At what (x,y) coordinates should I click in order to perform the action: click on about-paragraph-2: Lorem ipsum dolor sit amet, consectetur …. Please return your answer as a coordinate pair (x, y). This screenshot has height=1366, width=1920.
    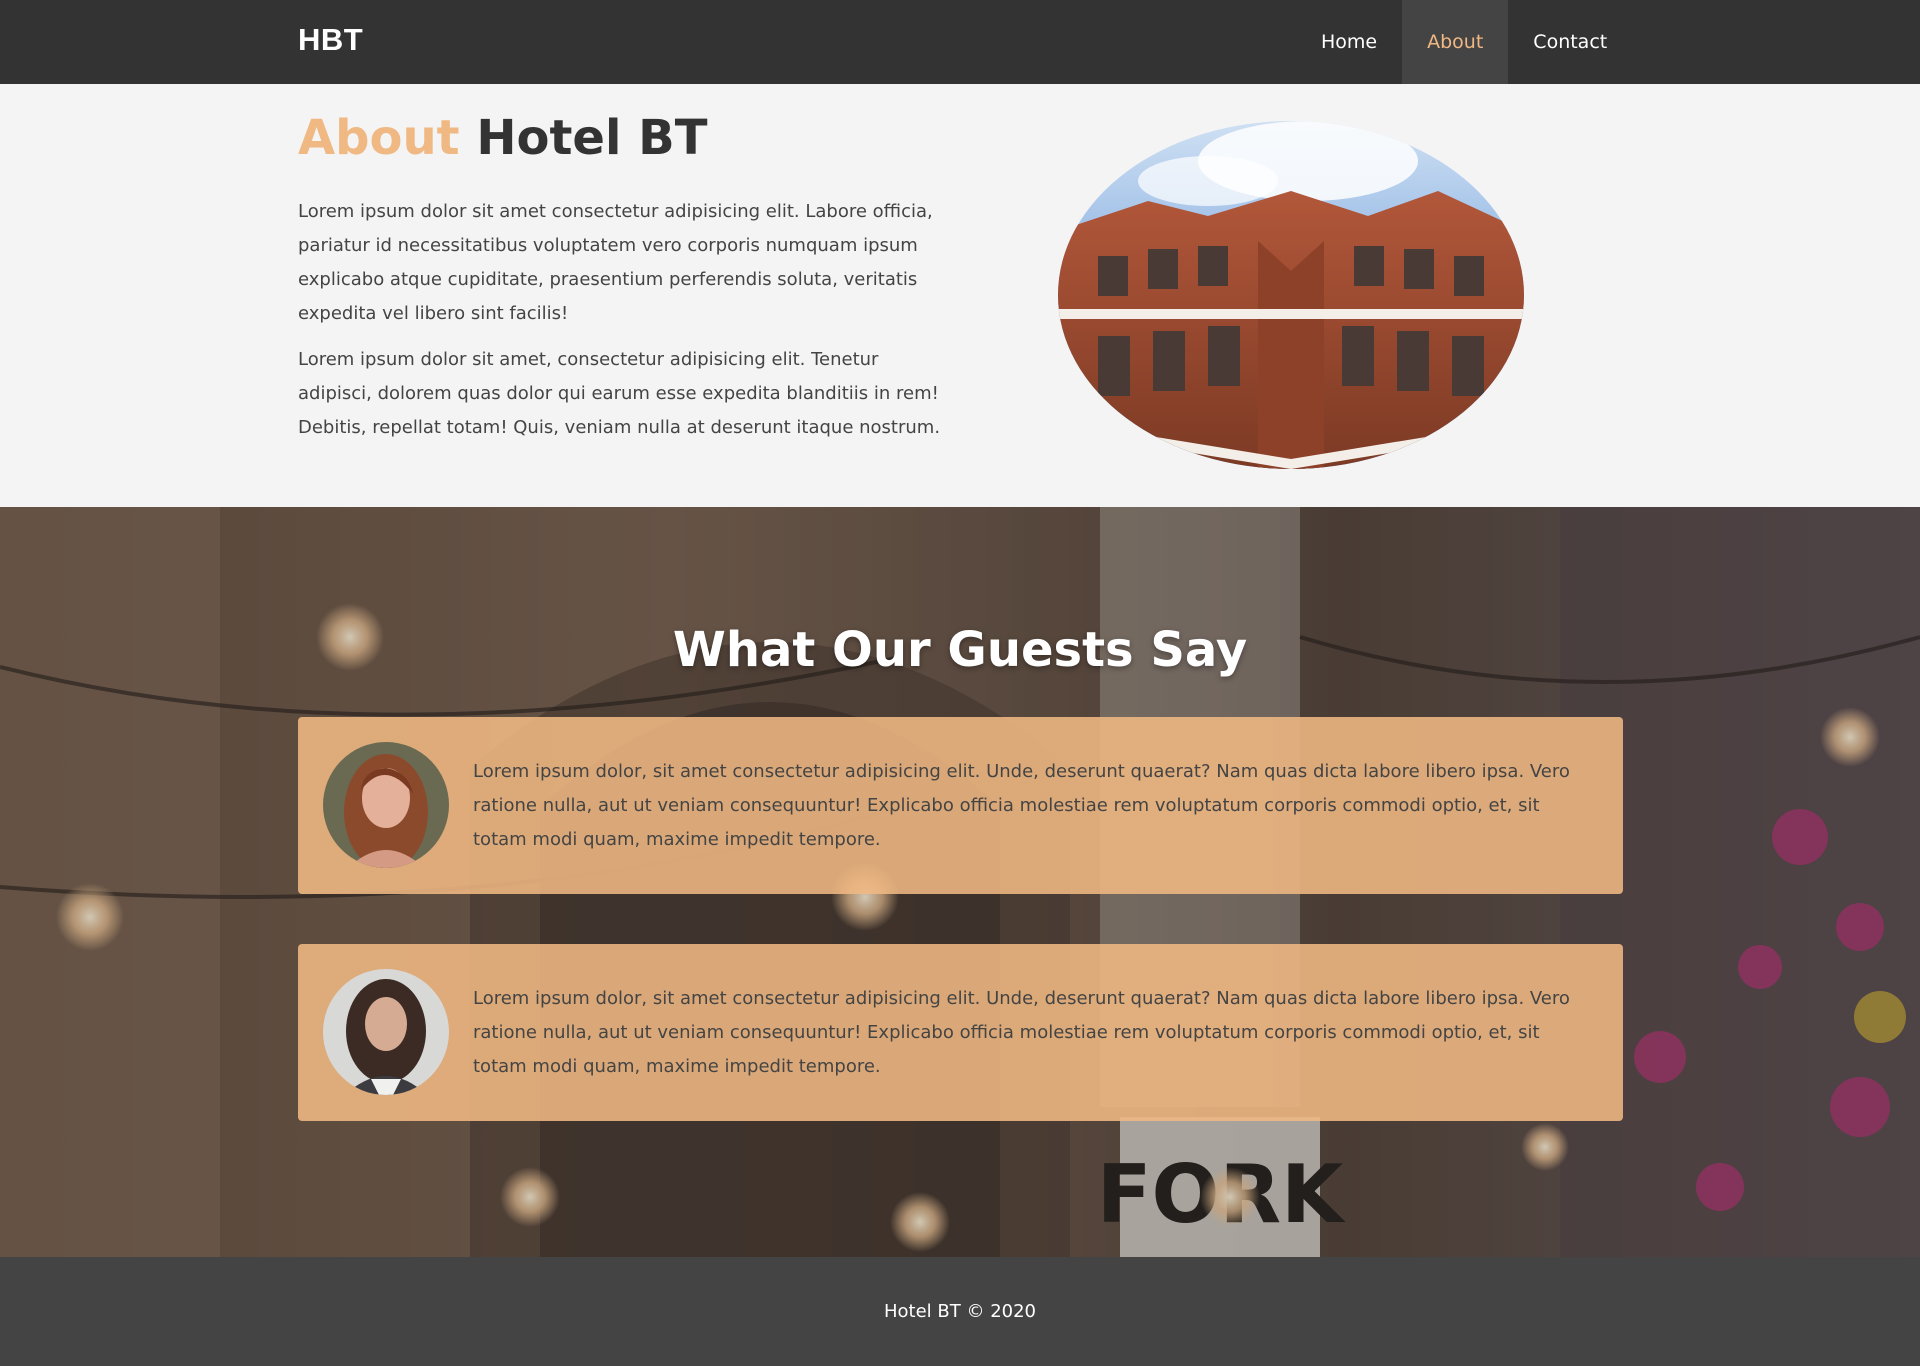
    Looking at the image, I should click on (619, 393).